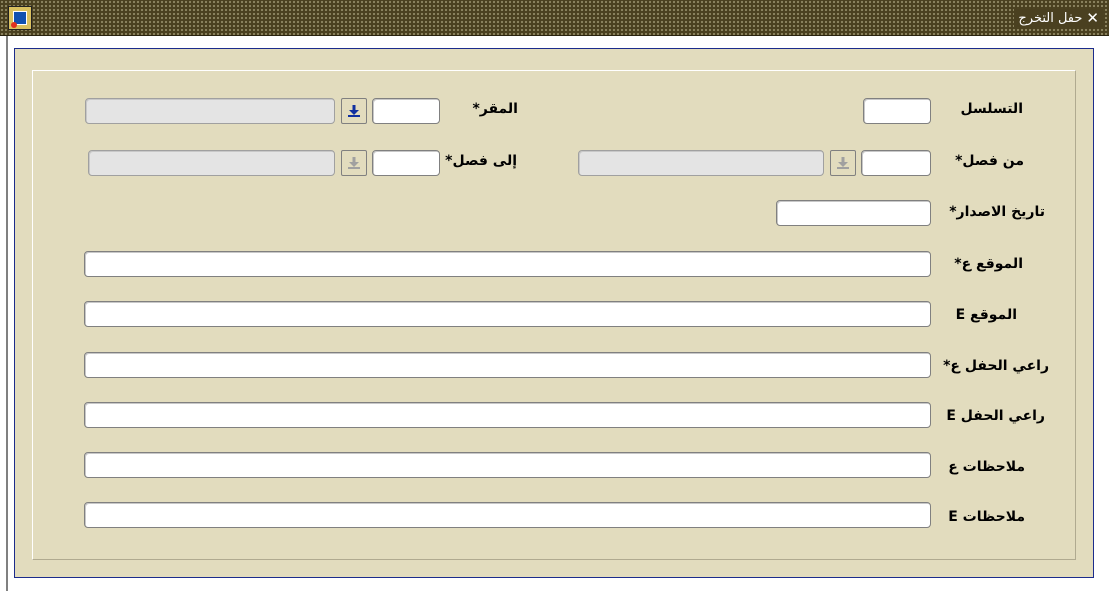 The width and height of the screenshot is (1109, 591). What do you see at coordinates (507, 415) in the screenshot?
I see `sponsor-en-field` at bounding box center [507, 415].